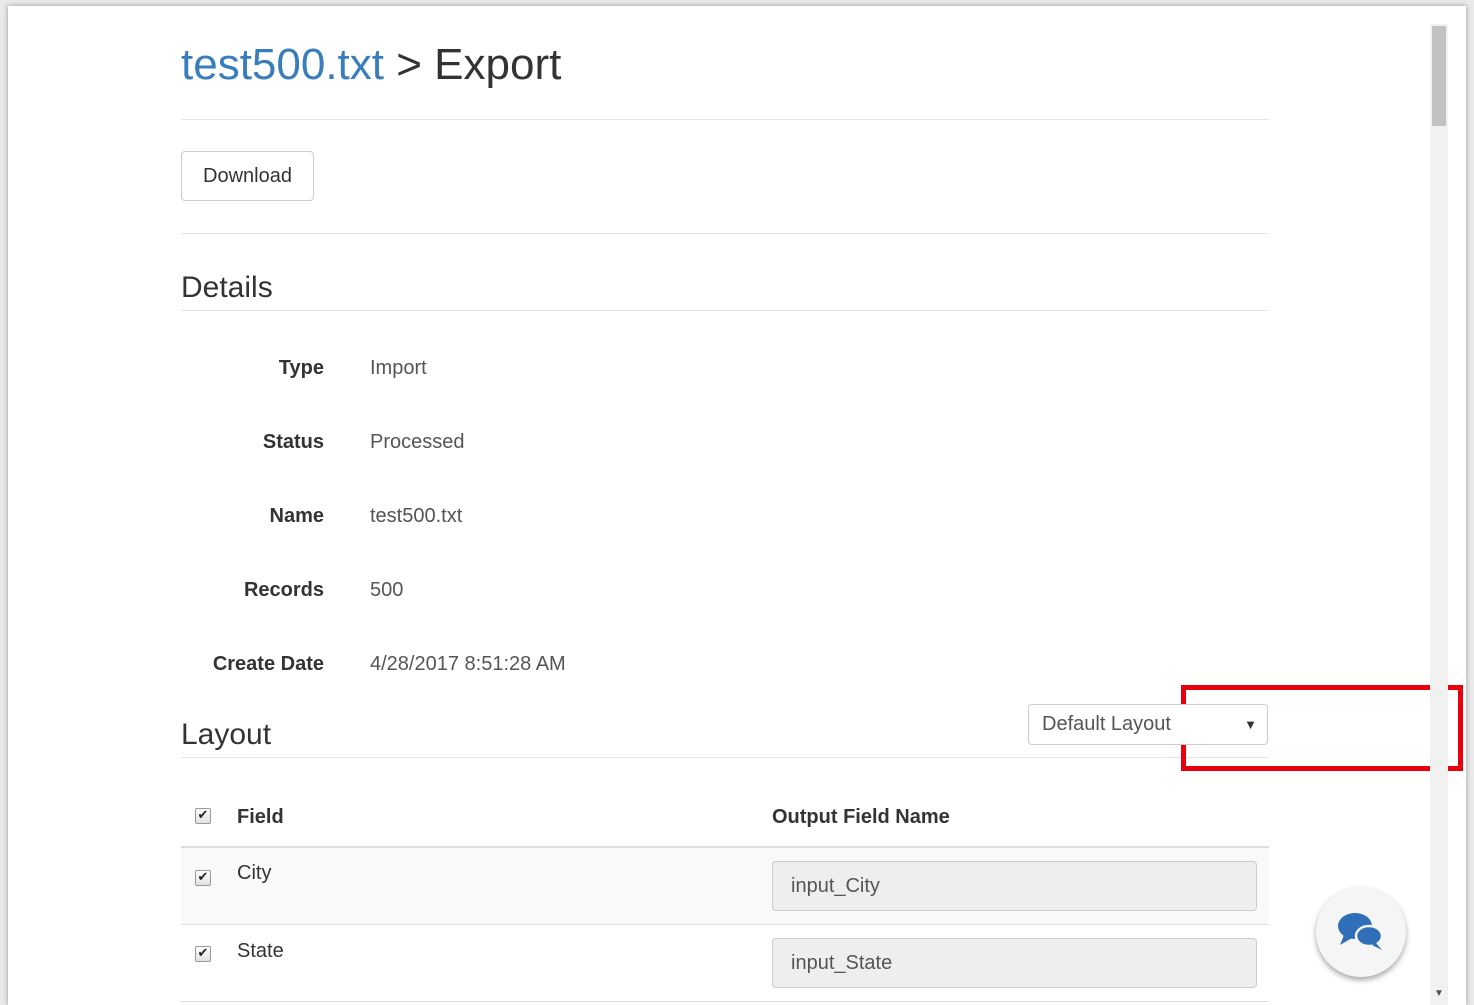  What do you see at coordinates (282, 64) in the screenshot?
I see `file-link: test500.txt` at bounding box center [282, 64].